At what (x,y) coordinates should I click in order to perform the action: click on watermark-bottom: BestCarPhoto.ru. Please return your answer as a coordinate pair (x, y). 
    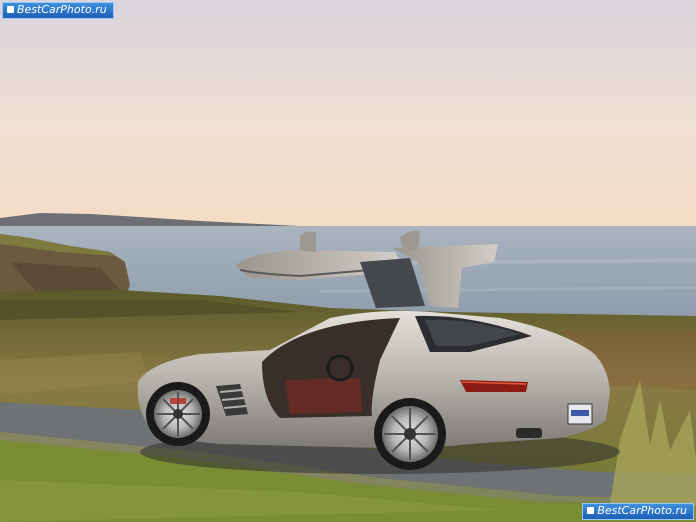
    Looking at the image, I should click on (638, 511).